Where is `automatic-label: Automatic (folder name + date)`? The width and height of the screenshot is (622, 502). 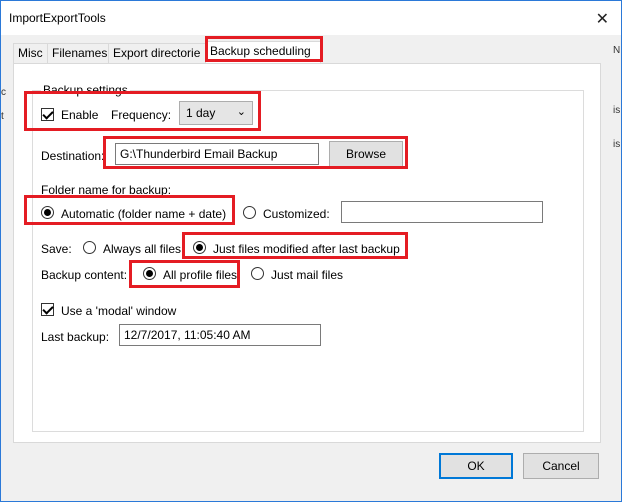
automatic-label: Automatic (folder name + date) is located at coordinates (144, 214).